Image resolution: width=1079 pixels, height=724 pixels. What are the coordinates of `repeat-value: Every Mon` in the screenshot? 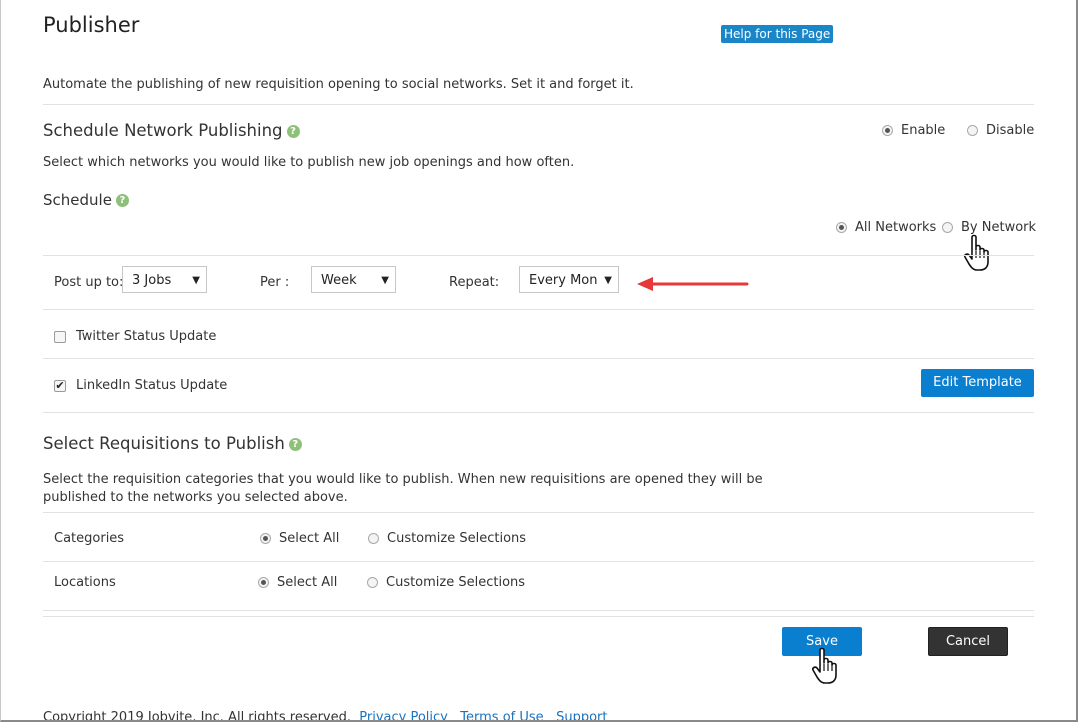 It's located at (563, 280).